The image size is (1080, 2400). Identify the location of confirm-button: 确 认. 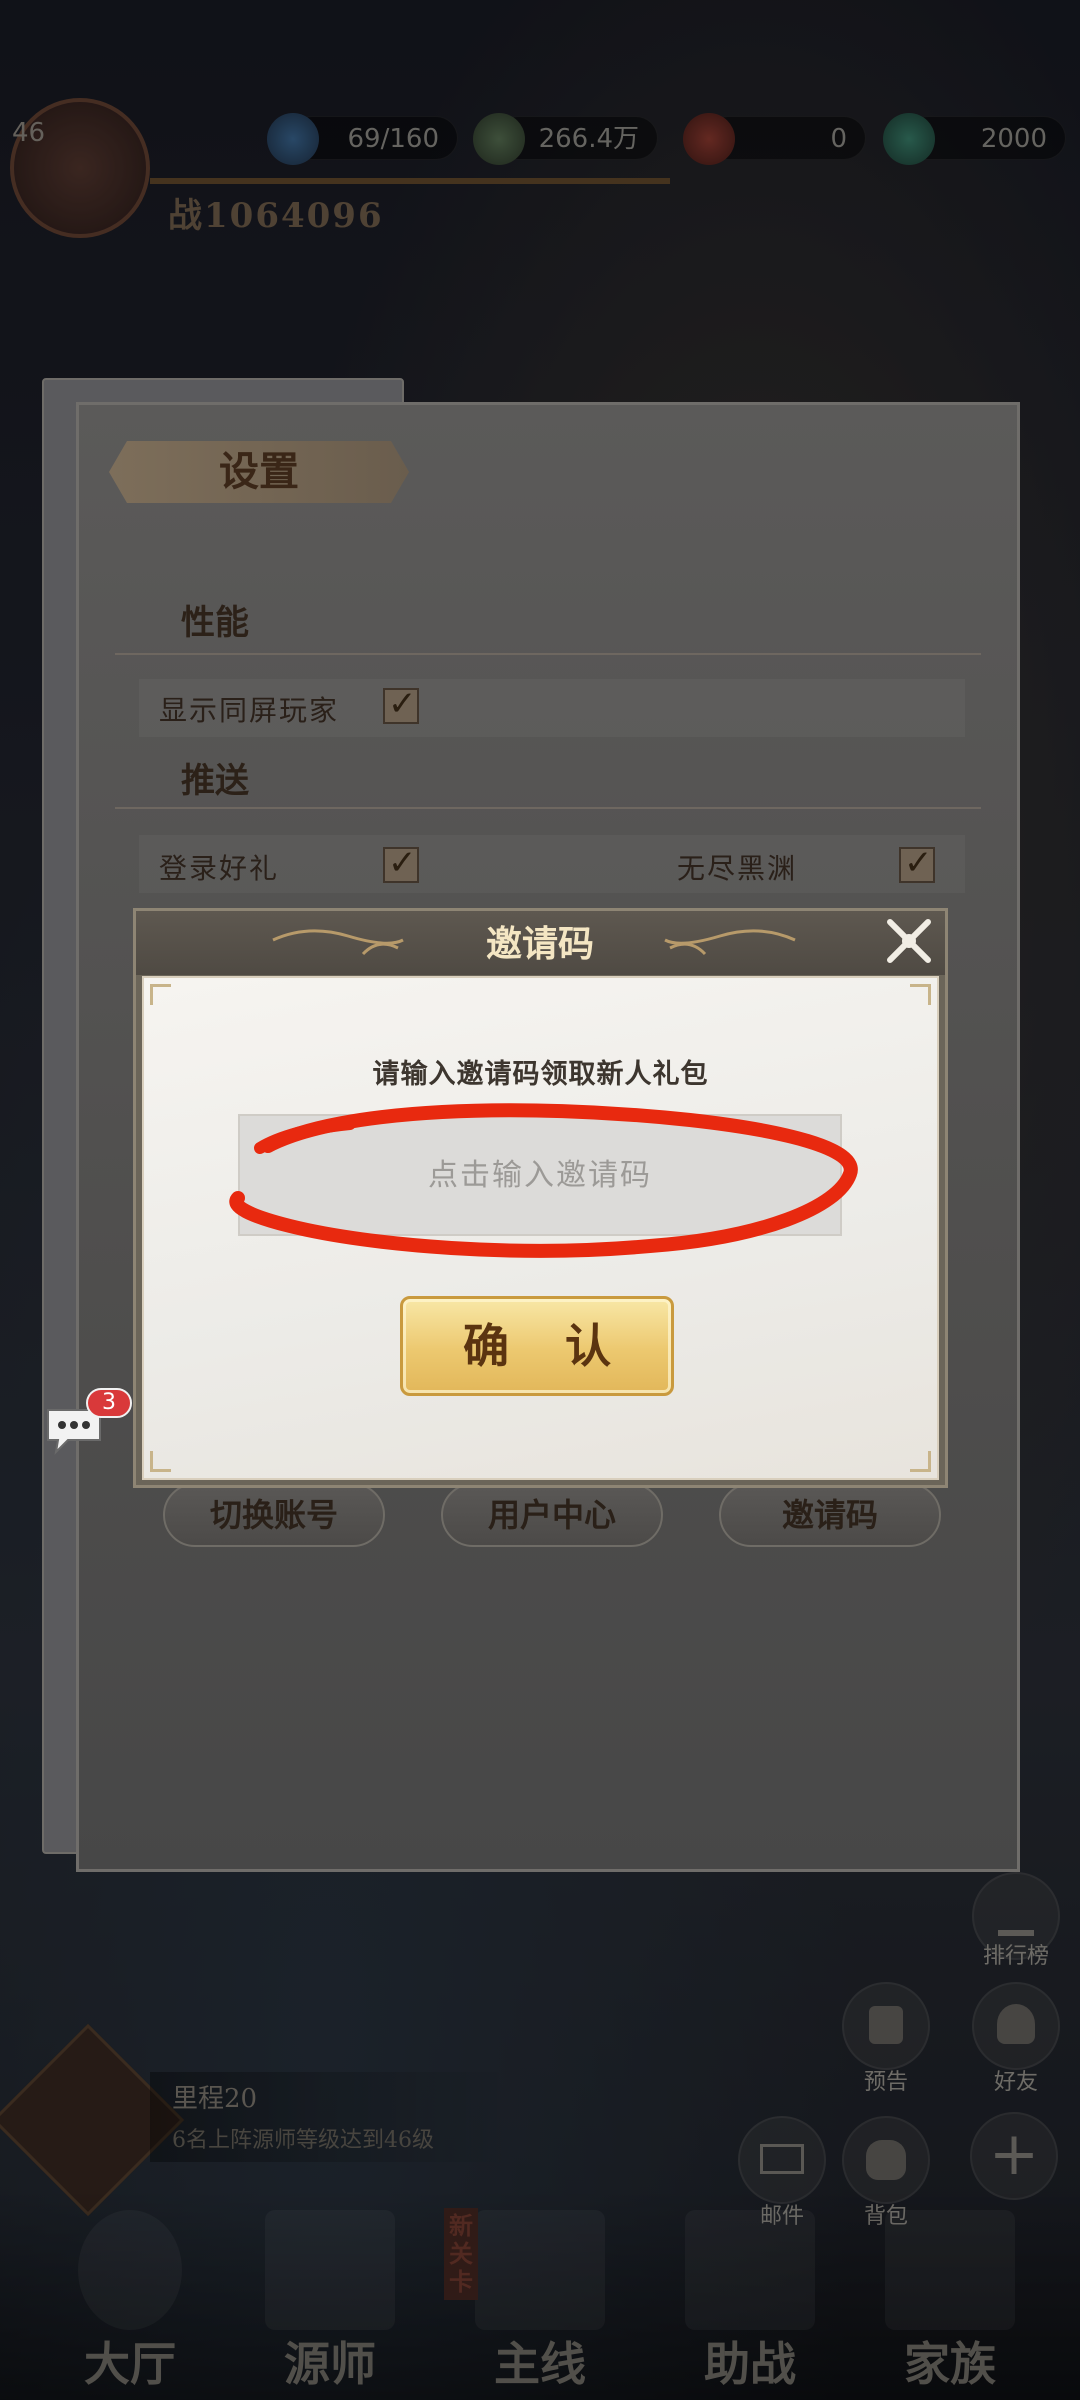
(537, 1346).